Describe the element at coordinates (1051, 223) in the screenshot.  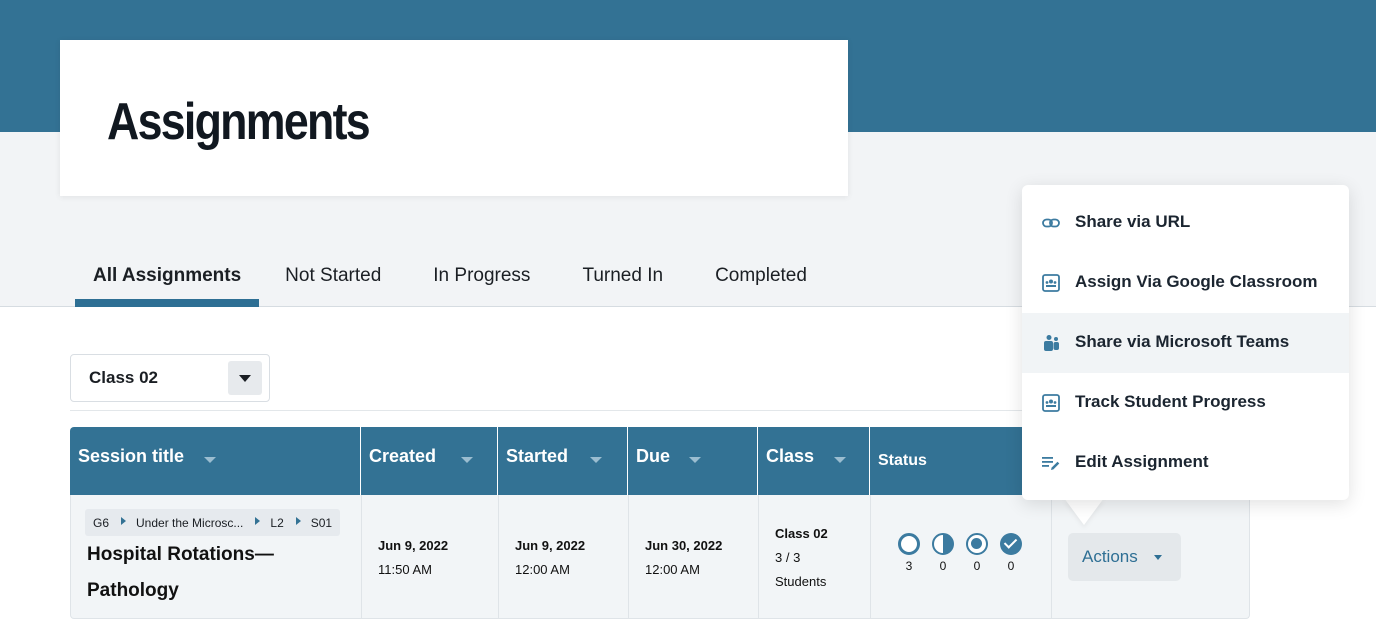
I see `link-icon` at that location.